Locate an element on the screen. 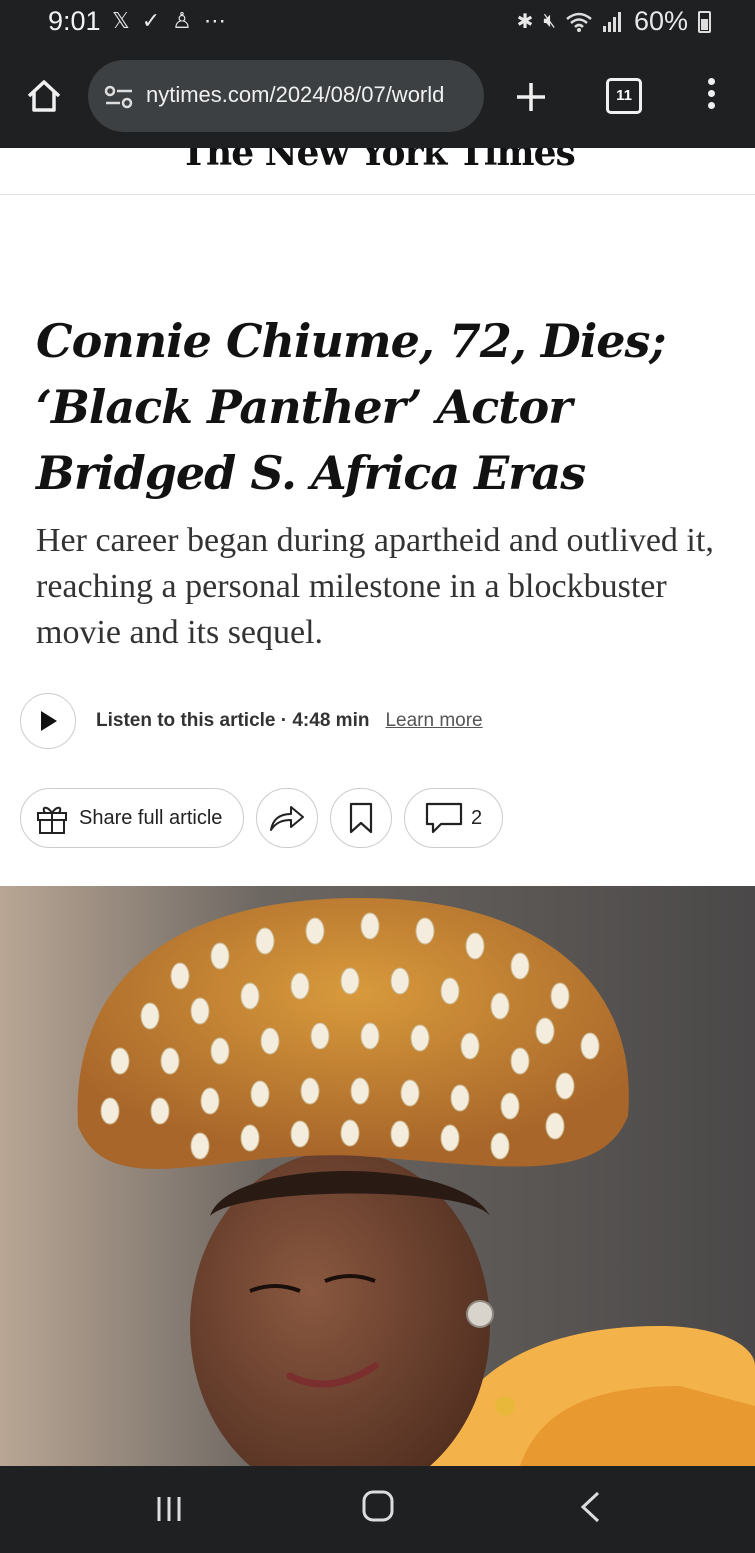 The image size is (755, 1553). comment-count: 2 is located at coordinates (476, 817).